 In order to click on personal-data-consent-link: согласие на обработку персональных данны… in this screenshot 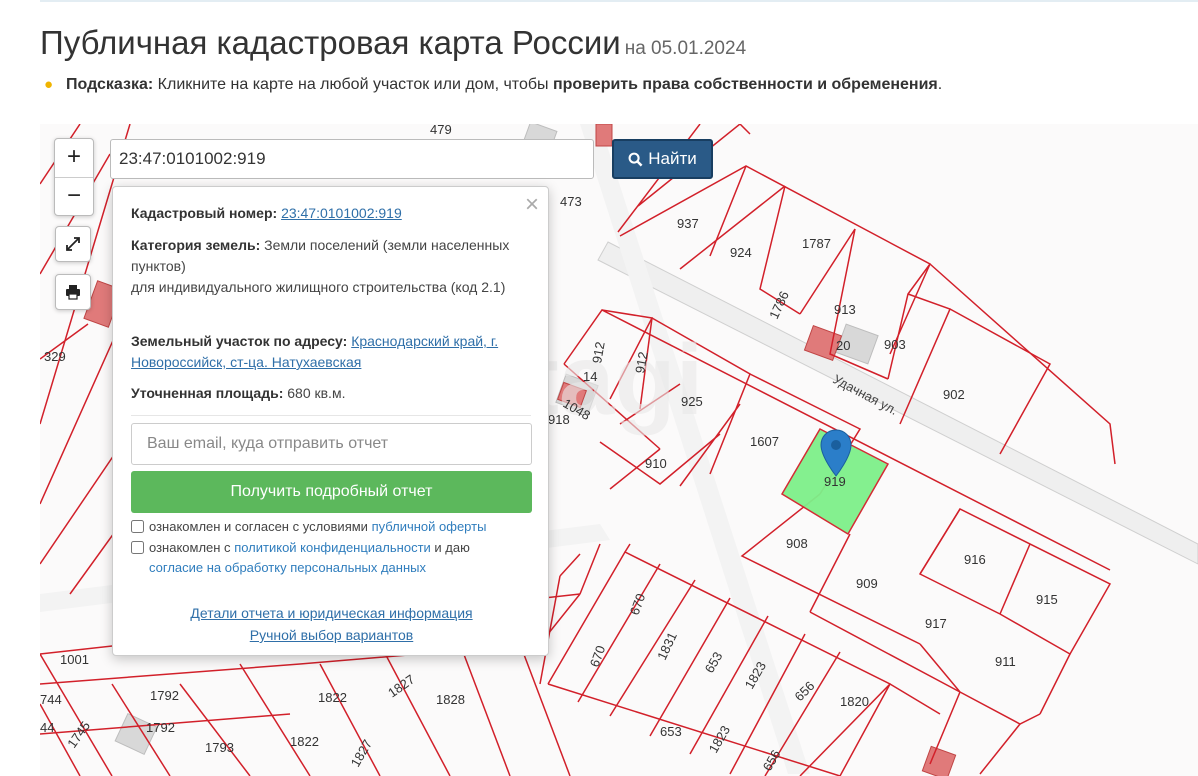, I will do `click(287, 567)`.